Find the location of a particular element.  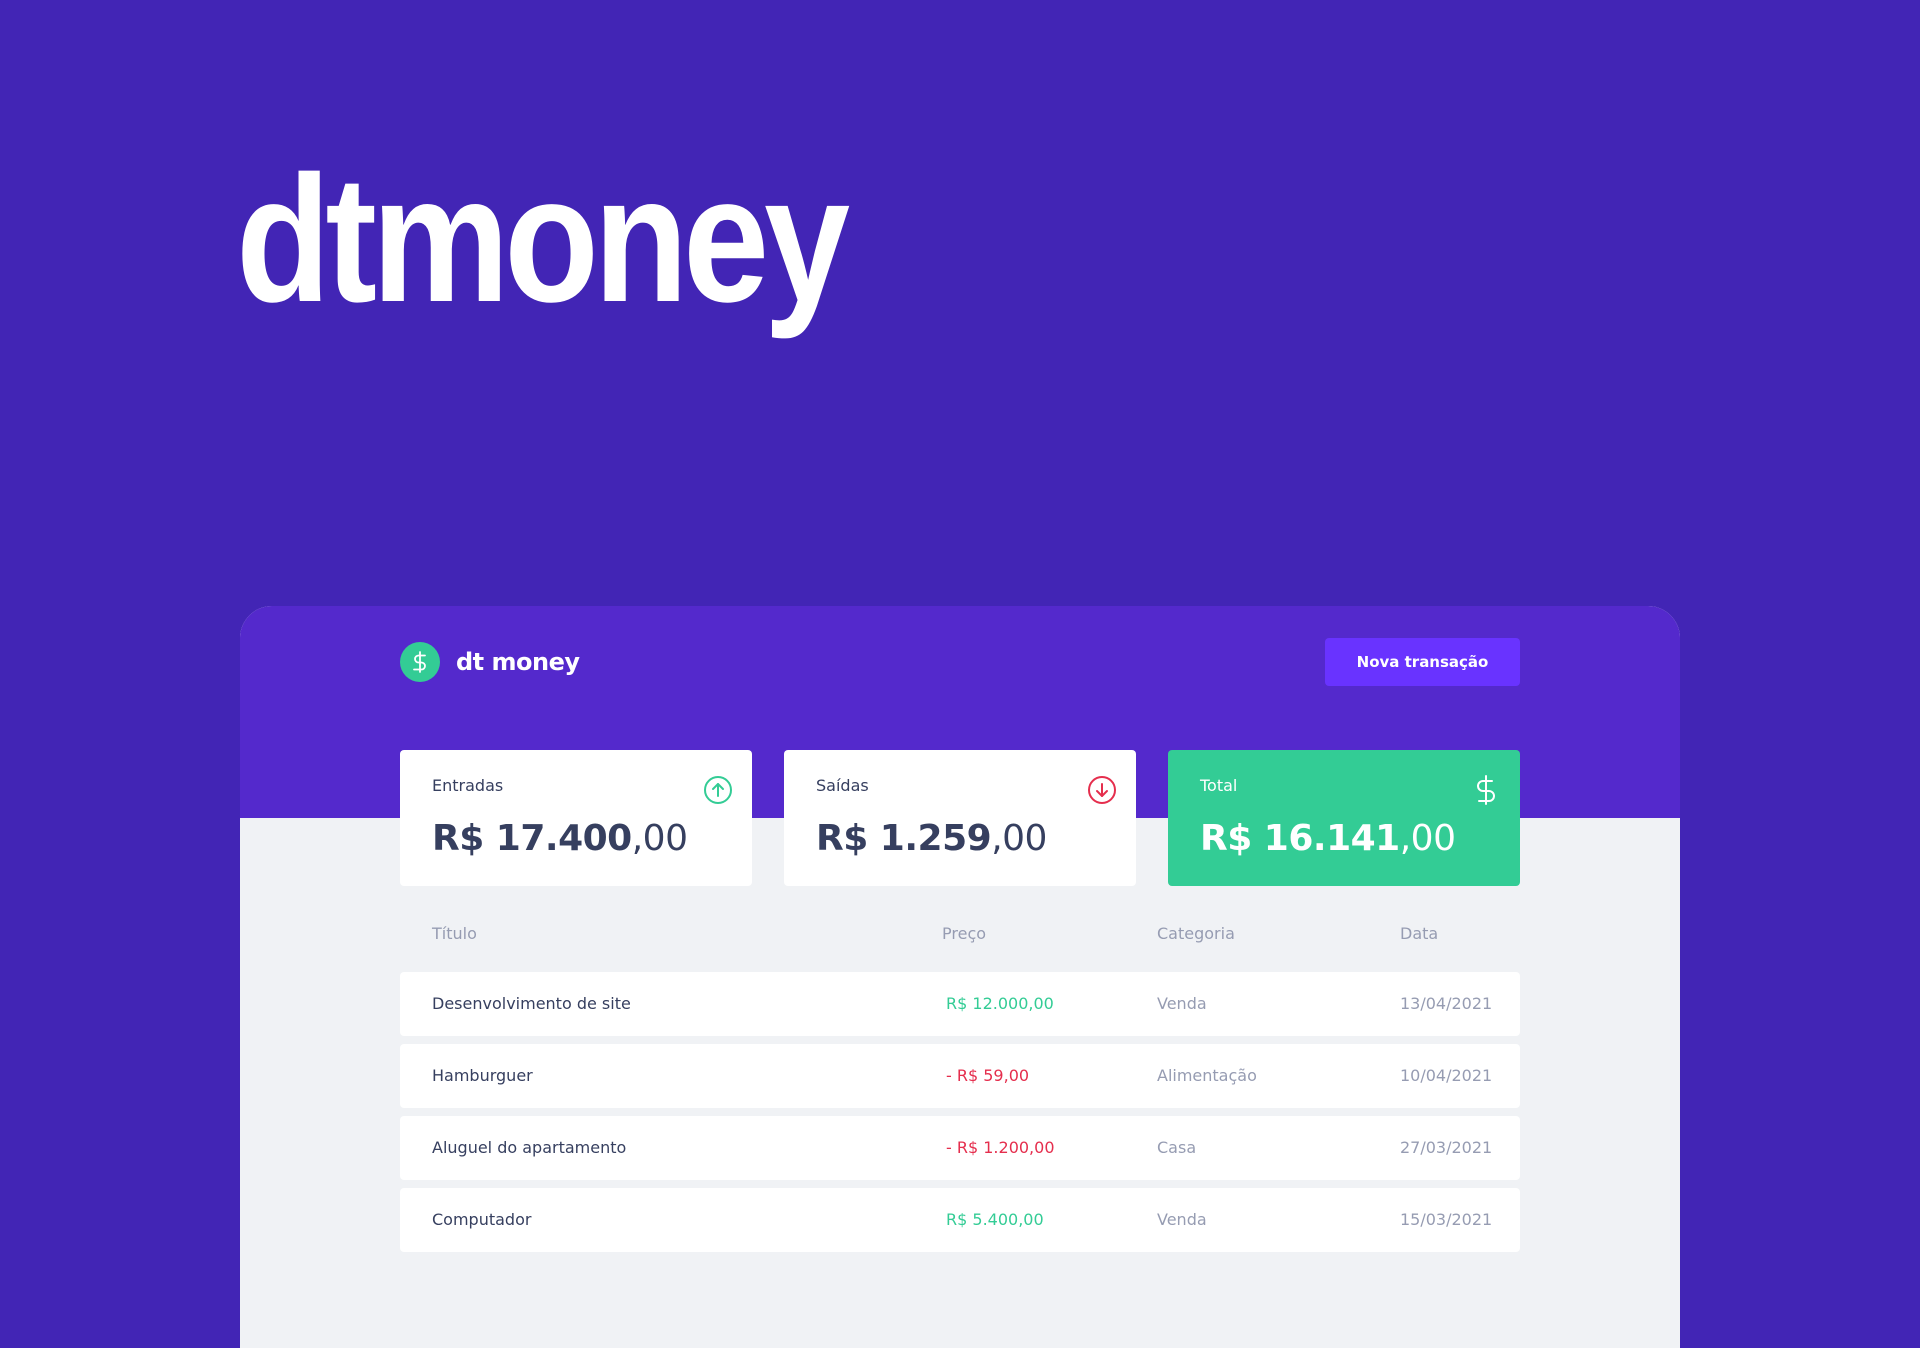

summary: Entradas R$ 17.400,00 Saídas R$ 1.259,00 is located at coordinates (960, 818).